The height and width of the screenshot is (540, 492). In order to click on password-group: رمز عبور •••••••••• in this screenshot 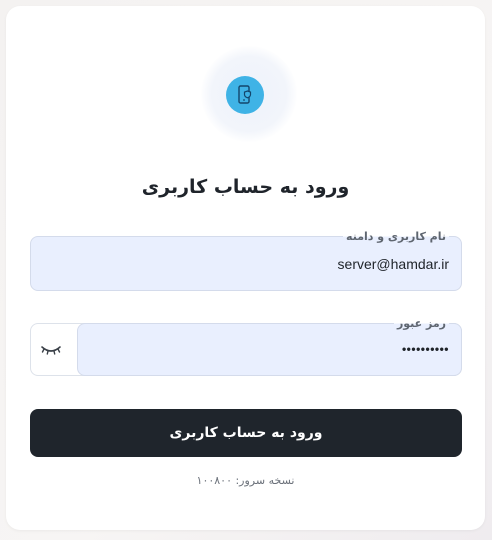, I will do `click(246, 346)`.